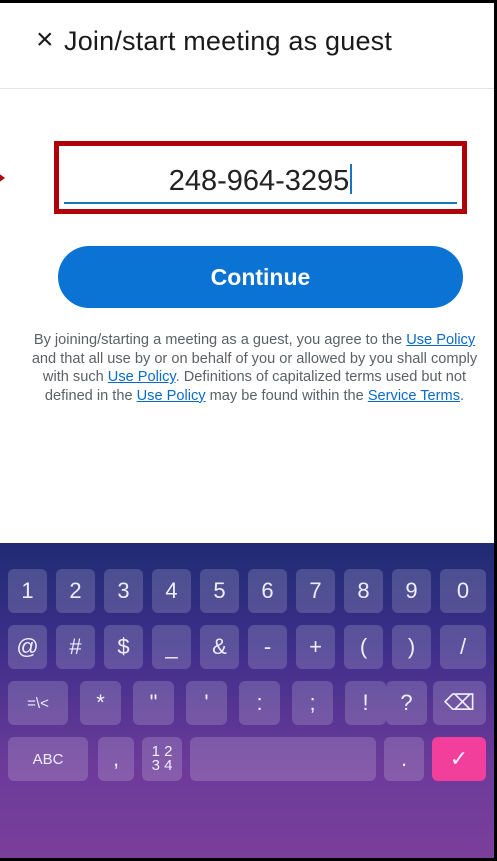 This screenshot has height=861, width=497. What do you see at coordinates (51, 40) in the screenshot?
I see `close-icon: ×` at bounding box center [51, 40].